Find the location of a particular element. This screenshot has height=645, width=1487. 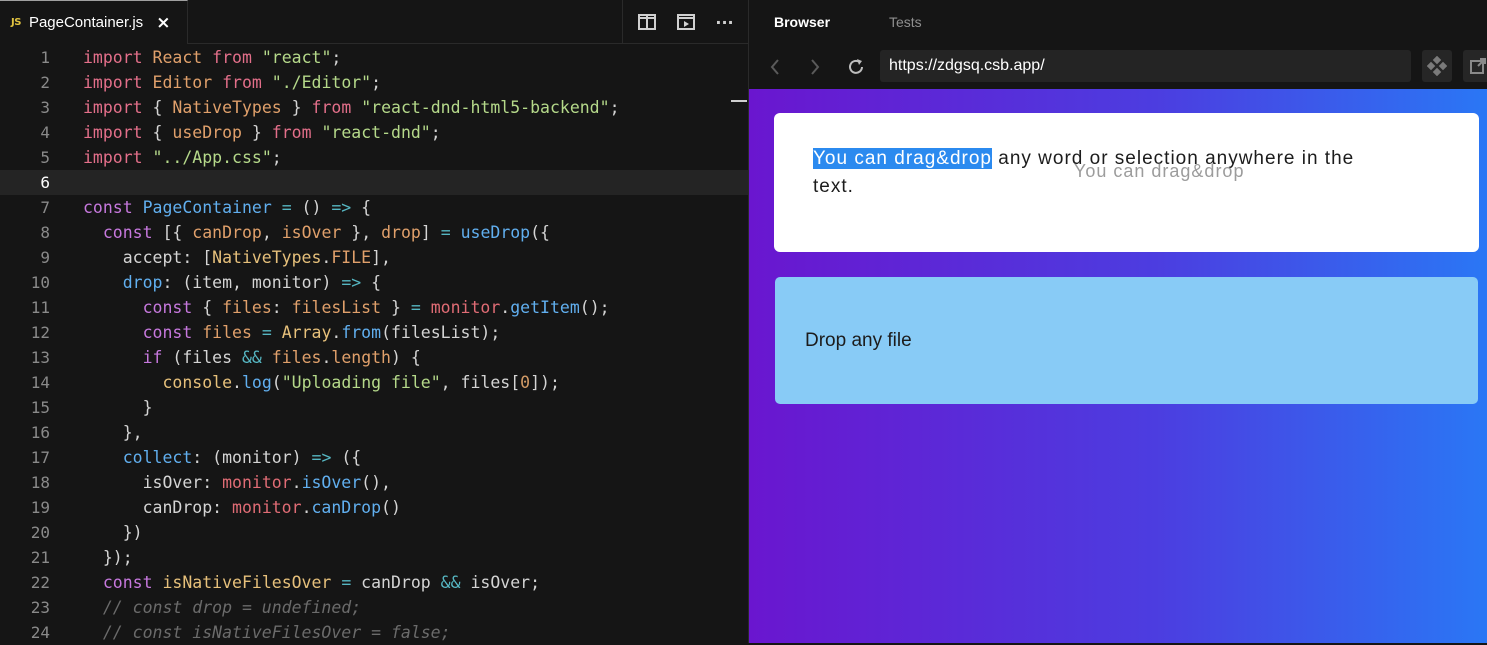

code-token: }, is located at coordinates (113, 432).